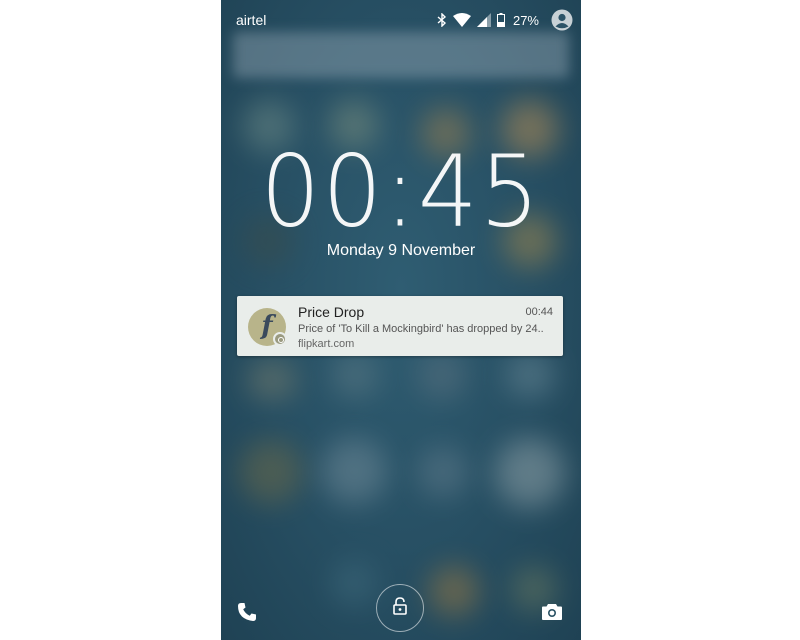  Describe the element at coordinates (525, 20) in the screenshot. I see `battery-percent: 27%` at that location.